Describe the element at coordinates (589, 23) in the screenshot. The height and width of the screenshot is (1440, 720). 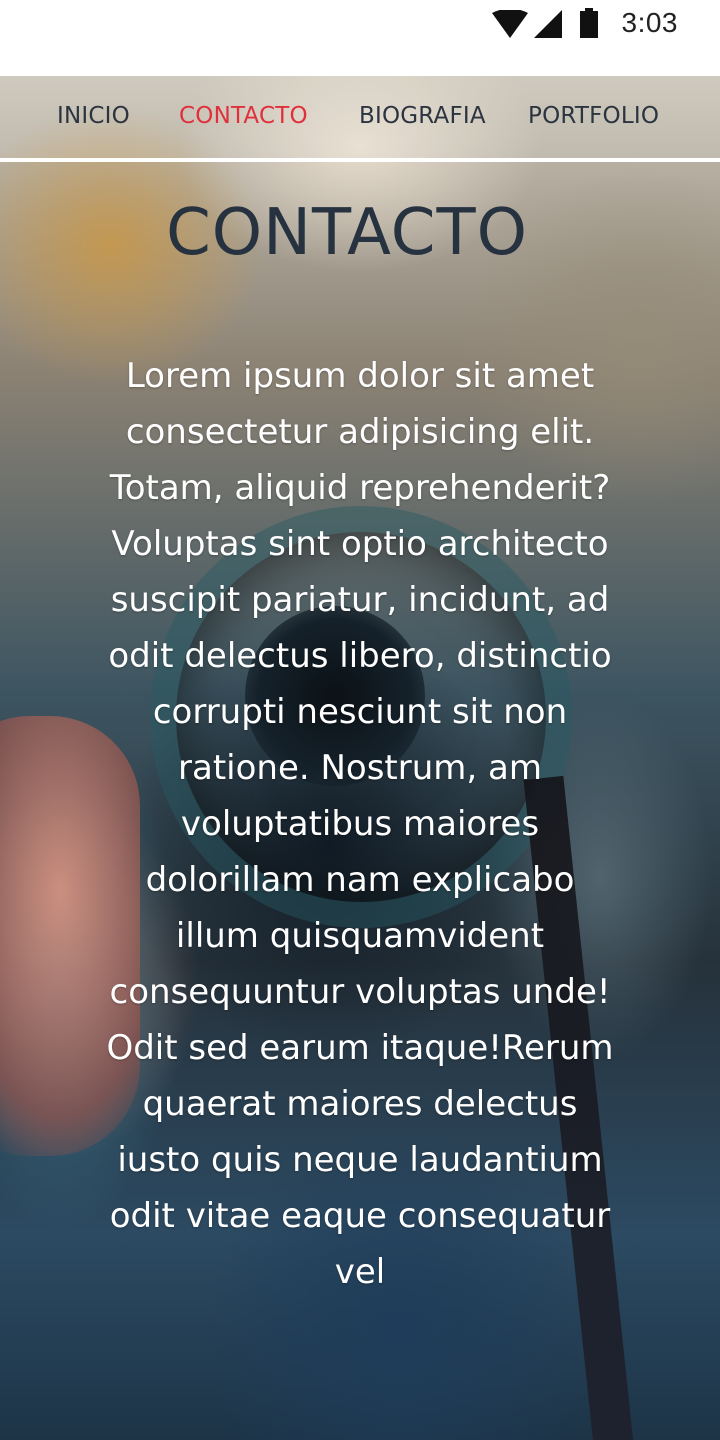
I see `battery-icon` at that location.